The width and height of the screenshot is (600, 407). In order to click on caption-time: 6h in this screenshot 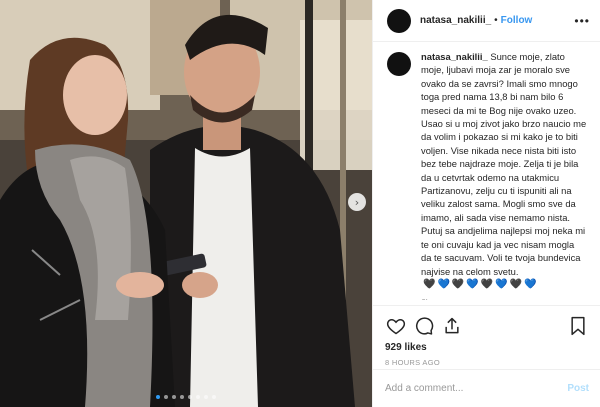, I will do `click(504, 298)`.